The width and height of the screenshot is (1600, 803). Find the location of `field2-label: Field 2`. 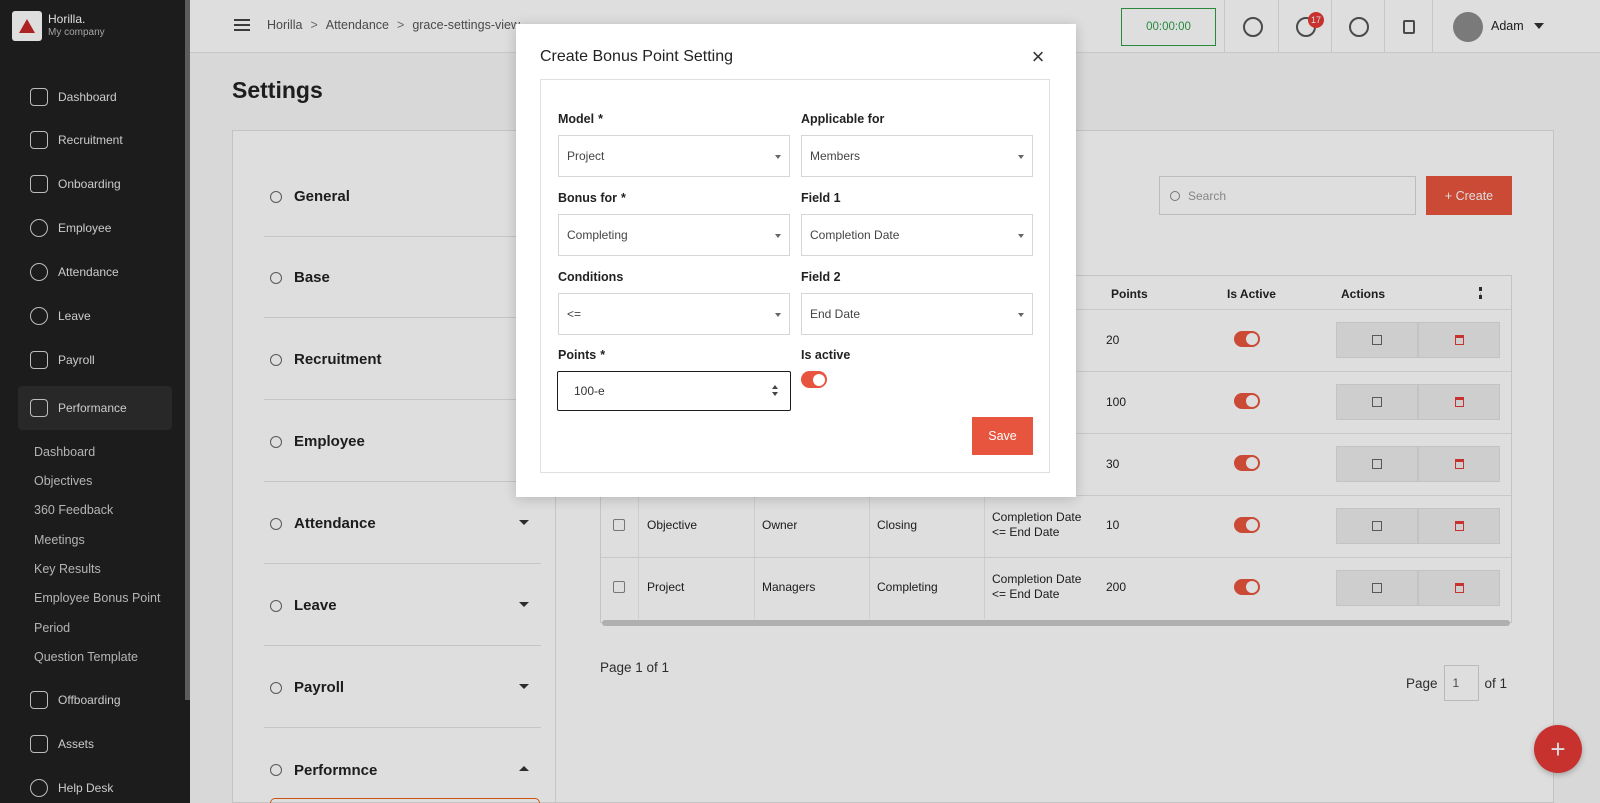

field2-label: Field 2 is located at coordinates (821, 277).